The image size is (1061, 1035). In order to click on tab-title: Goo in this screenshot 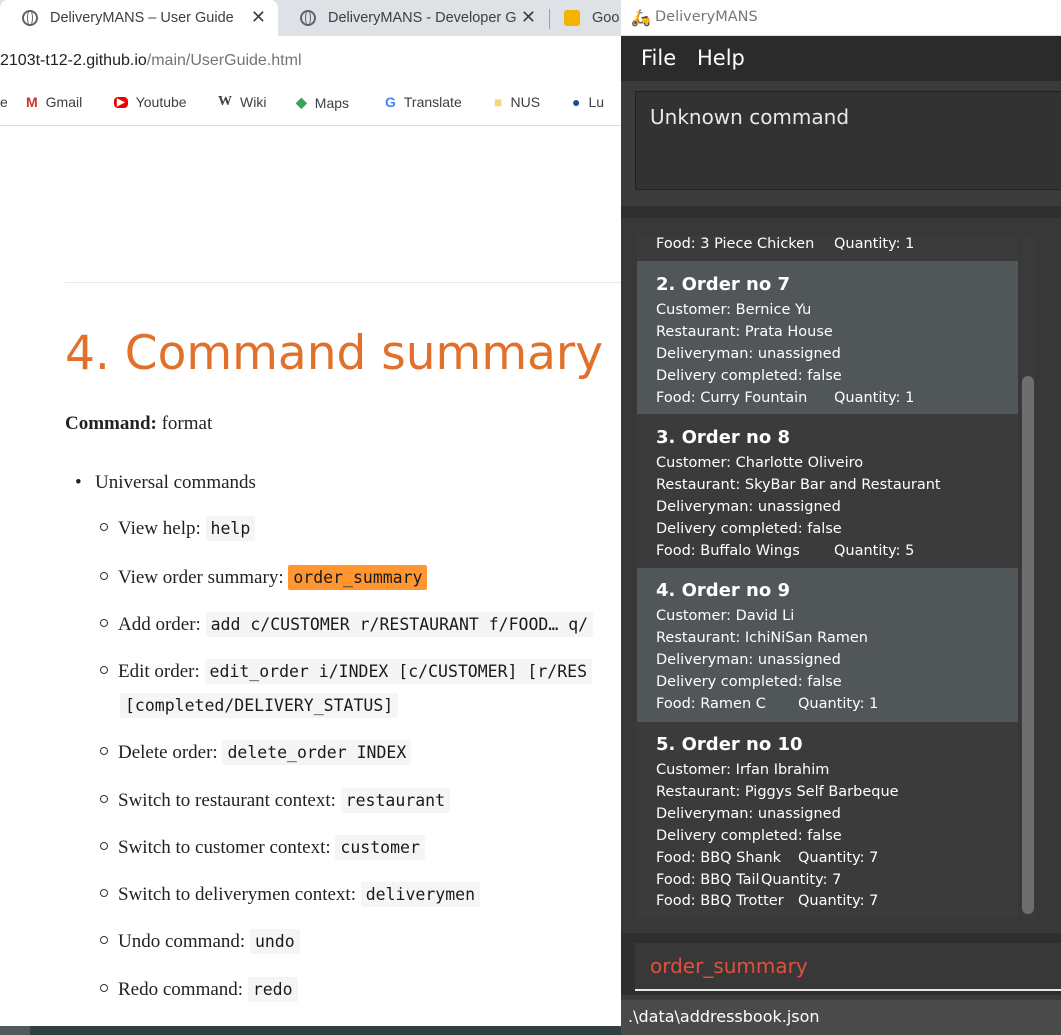, I will do `click(606, 18)`.